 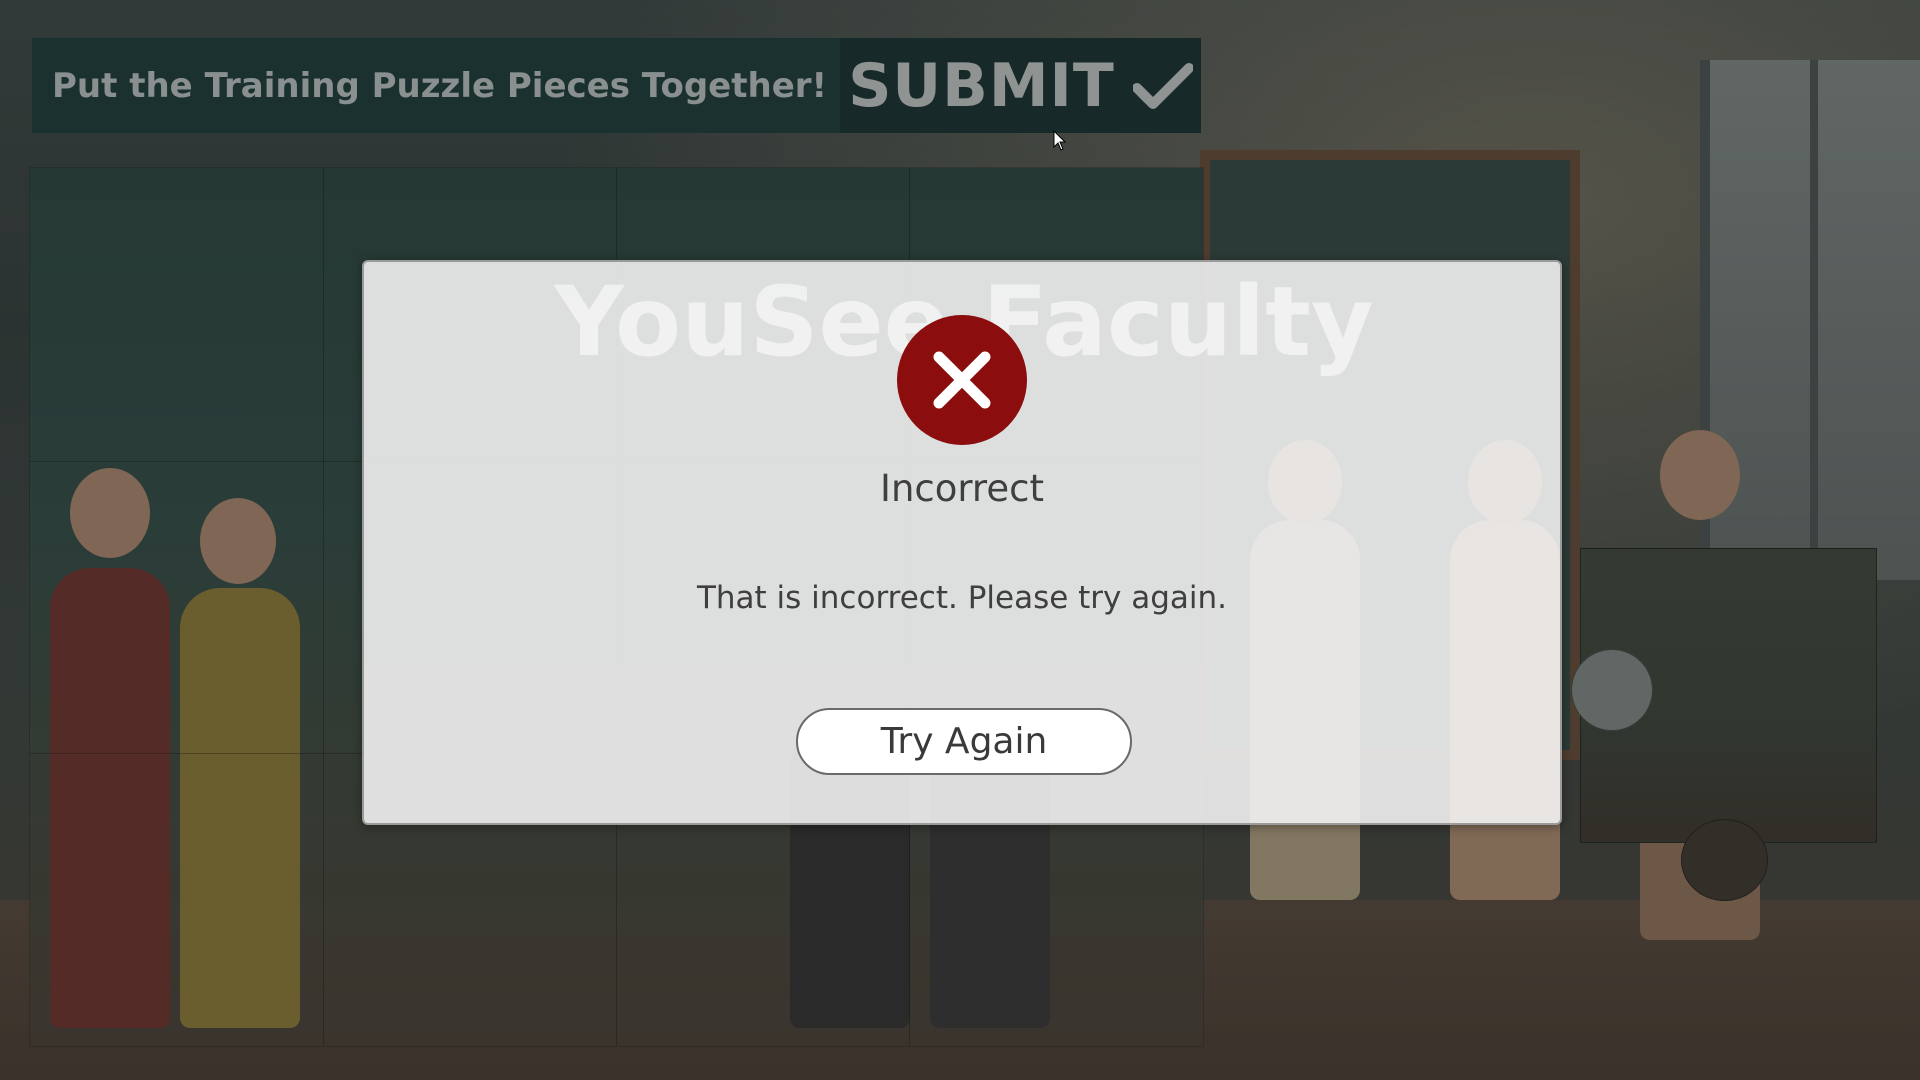 What do you see at coordinates (1060, 140) in the screenshot?
I see `mouse-cursor-icon` at bounding box center [1060, 140].